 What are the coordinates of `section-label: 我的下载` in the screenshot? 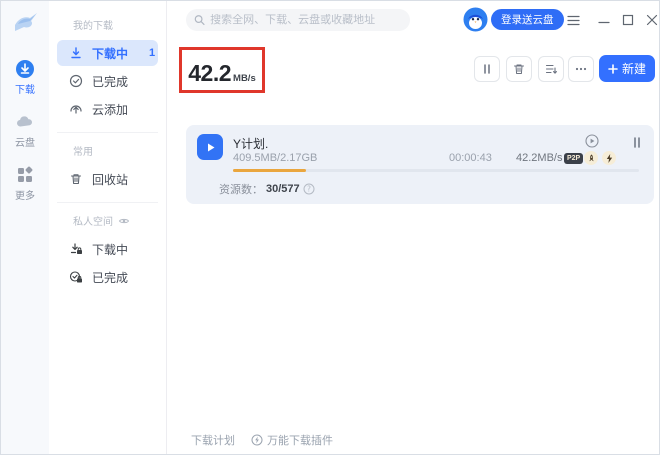 It's located at (93, 26).